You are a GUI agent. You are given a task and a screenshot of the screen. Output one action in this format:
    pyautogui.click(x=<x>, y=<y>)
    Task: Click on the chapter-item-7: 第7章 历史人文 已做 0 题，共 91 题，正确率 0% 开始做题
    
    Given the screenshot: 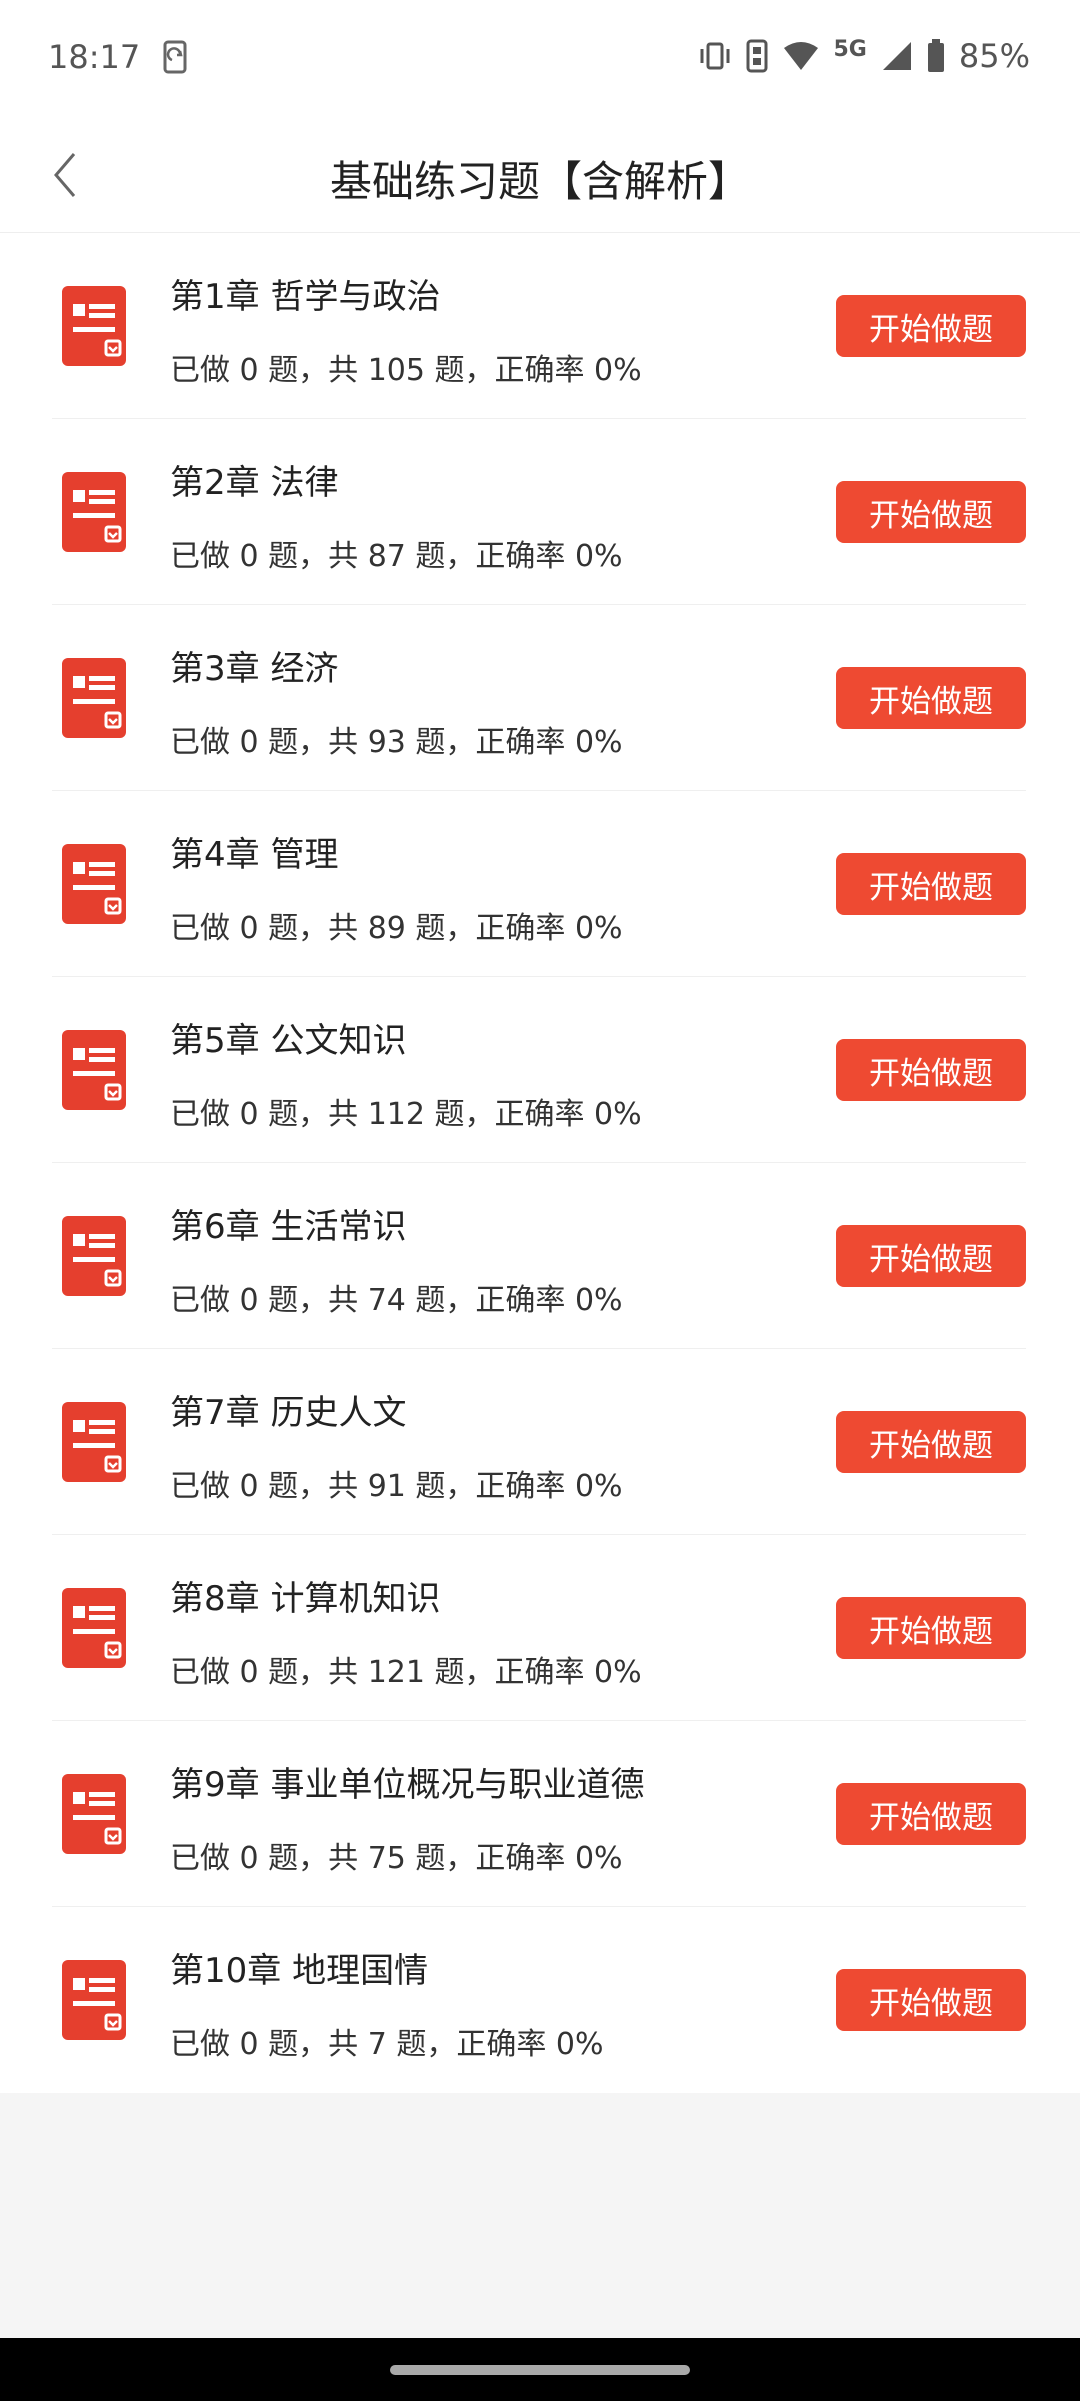 What is the action you would take?
    pyautogui.click(x=540, y=1442)
    